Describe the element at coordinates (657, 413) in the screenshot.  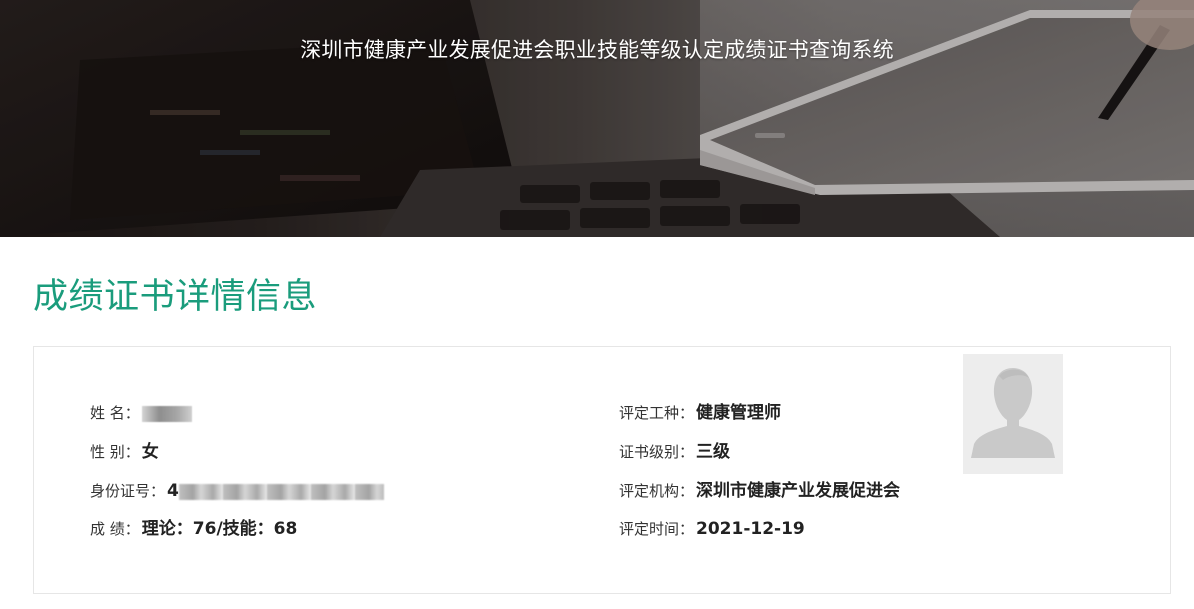
I see `occupation-label: 评定工种：` at that location.